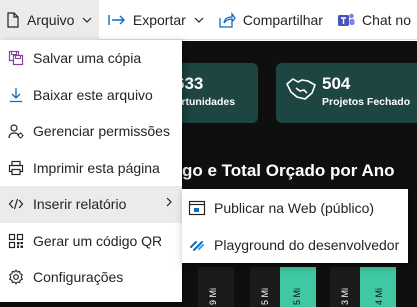 This screenshot has width=417, height=307. I want to click on chevron-right-icon, so click(169, 202).